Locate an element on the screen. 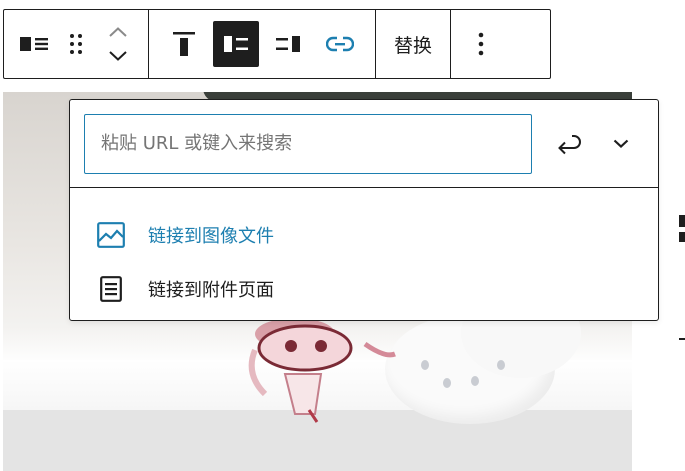  replace-button: 替换 is located at coordinates (413, 44).